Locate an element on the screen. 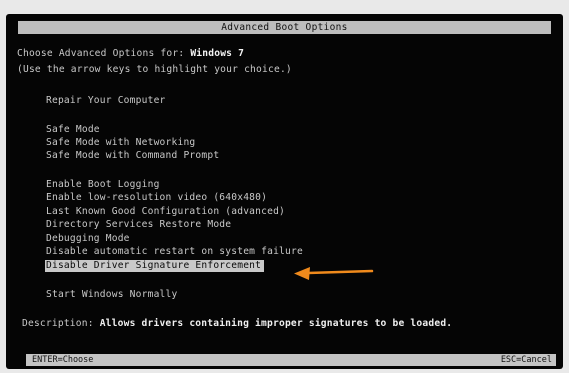 The height and width of the screenshot is (373, 569). menu-item-last-known-good-configuration: Last Known Good Configuration (advanced) is located at coordinates (165, 212).